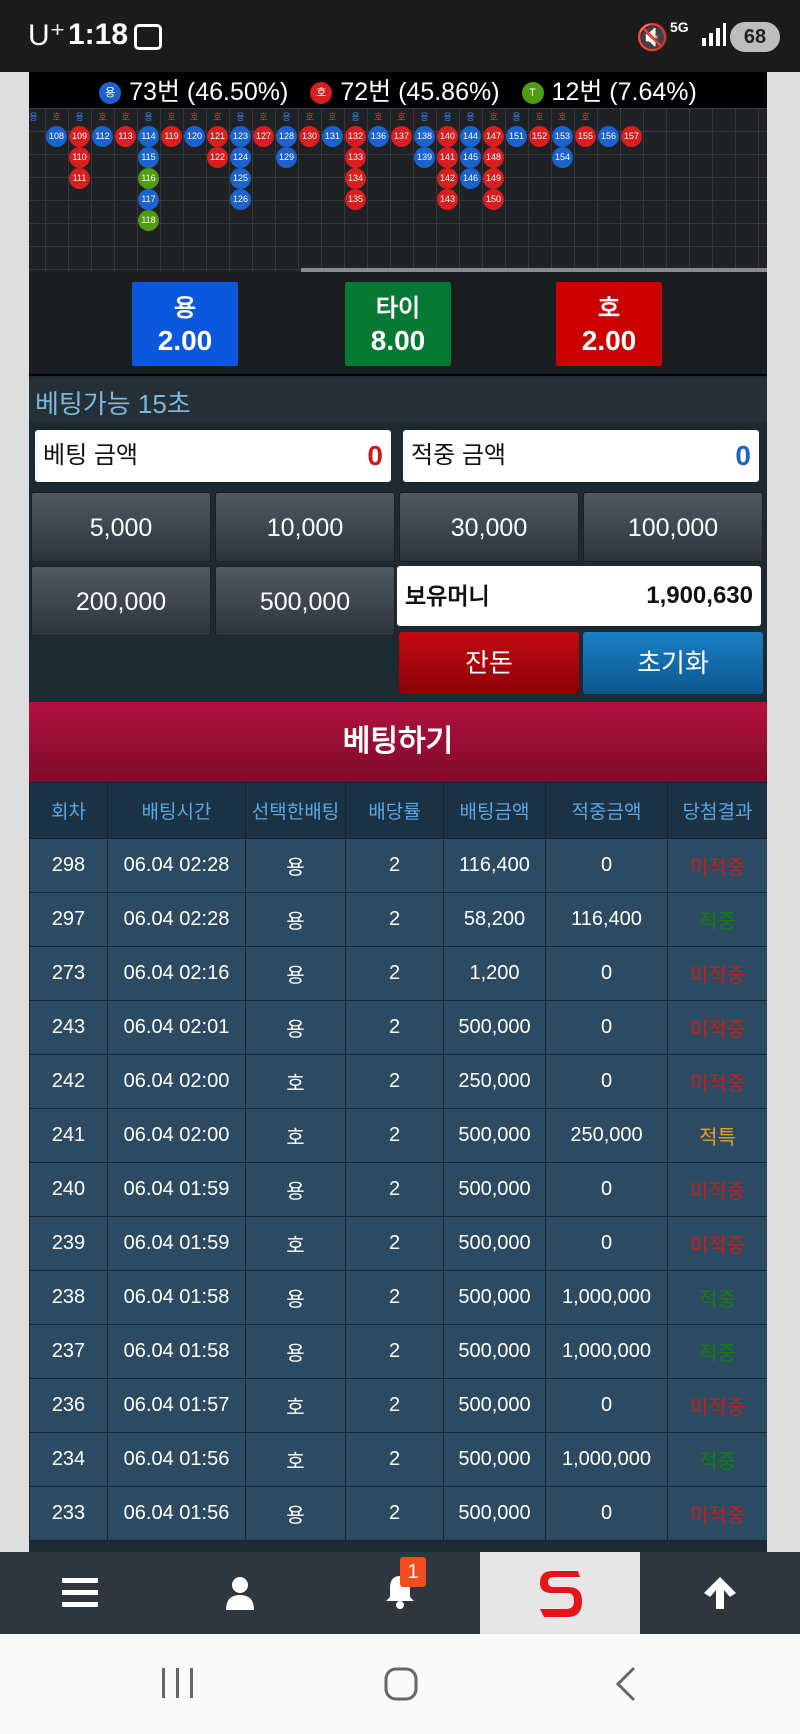 The image size is (800, 1734). What do you see at coordinates (673, 527) in the screenshot?
I see `chip-100000-button: 100,000` at bounding box center [673, 527].